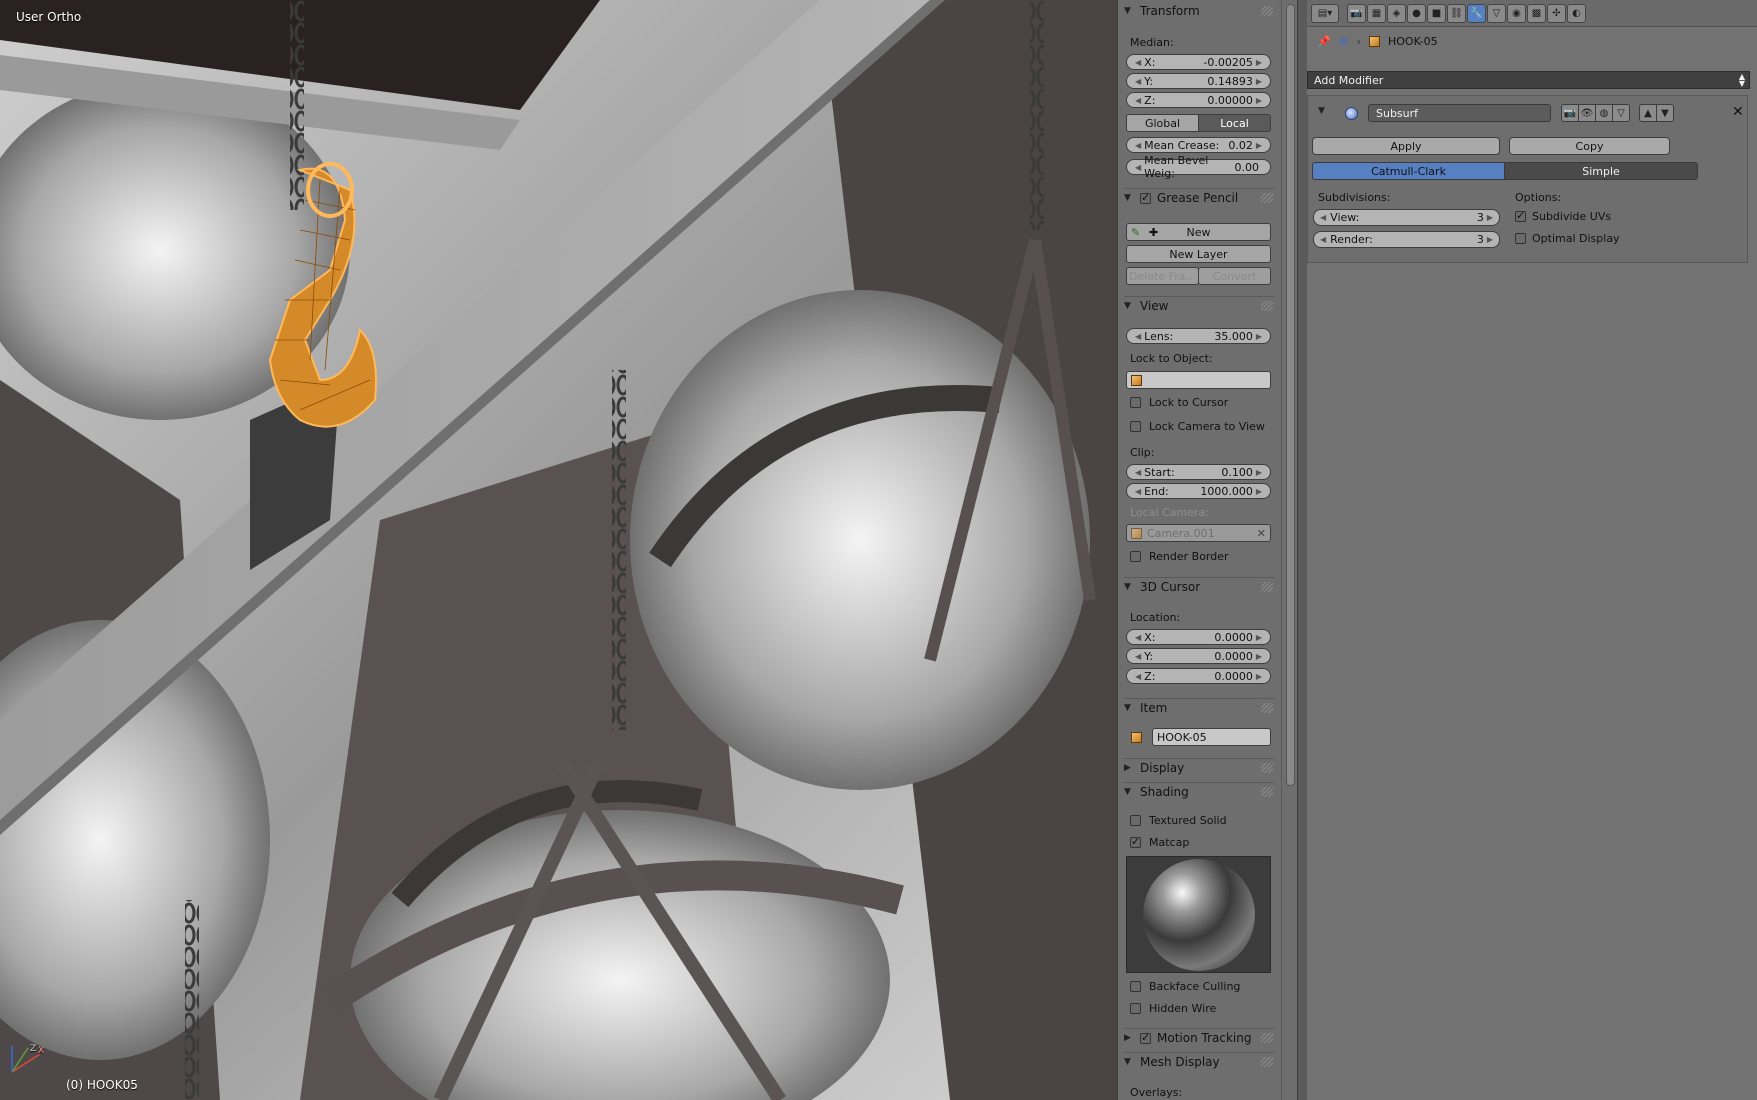 This screenshot has height=1100, width=1757. Describe the element at coordinates (1648, 113) in the screenshot. I see `move-up-icon: ▲` at that location.